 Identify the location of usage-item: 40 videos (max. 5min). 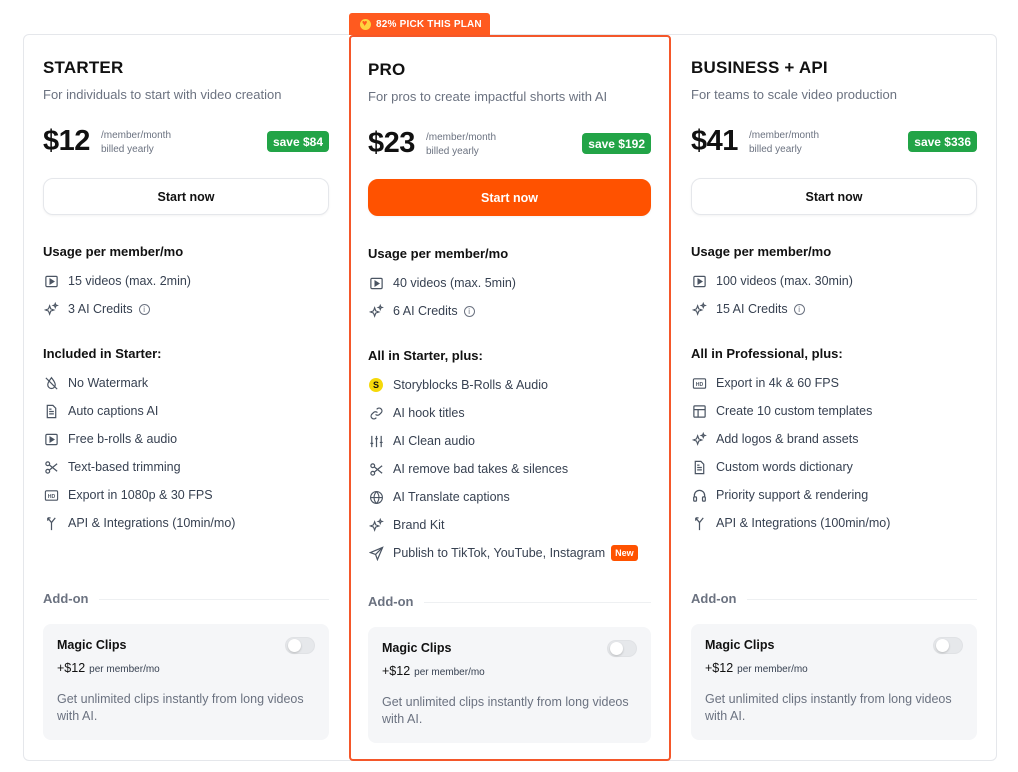
(442, 283).